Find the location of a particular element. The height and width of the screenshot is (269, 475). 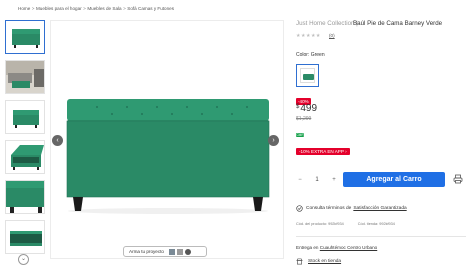

ar-cube-icon is located at coordinates (179, 251).